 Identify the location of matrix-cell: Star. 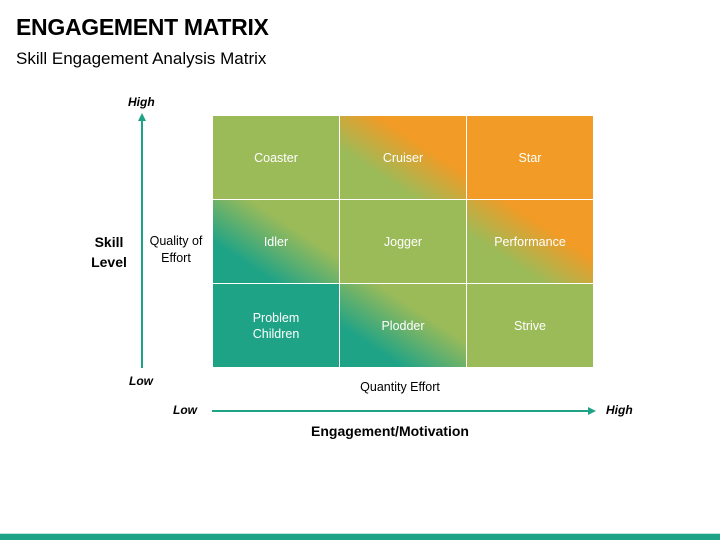
(530, 157).